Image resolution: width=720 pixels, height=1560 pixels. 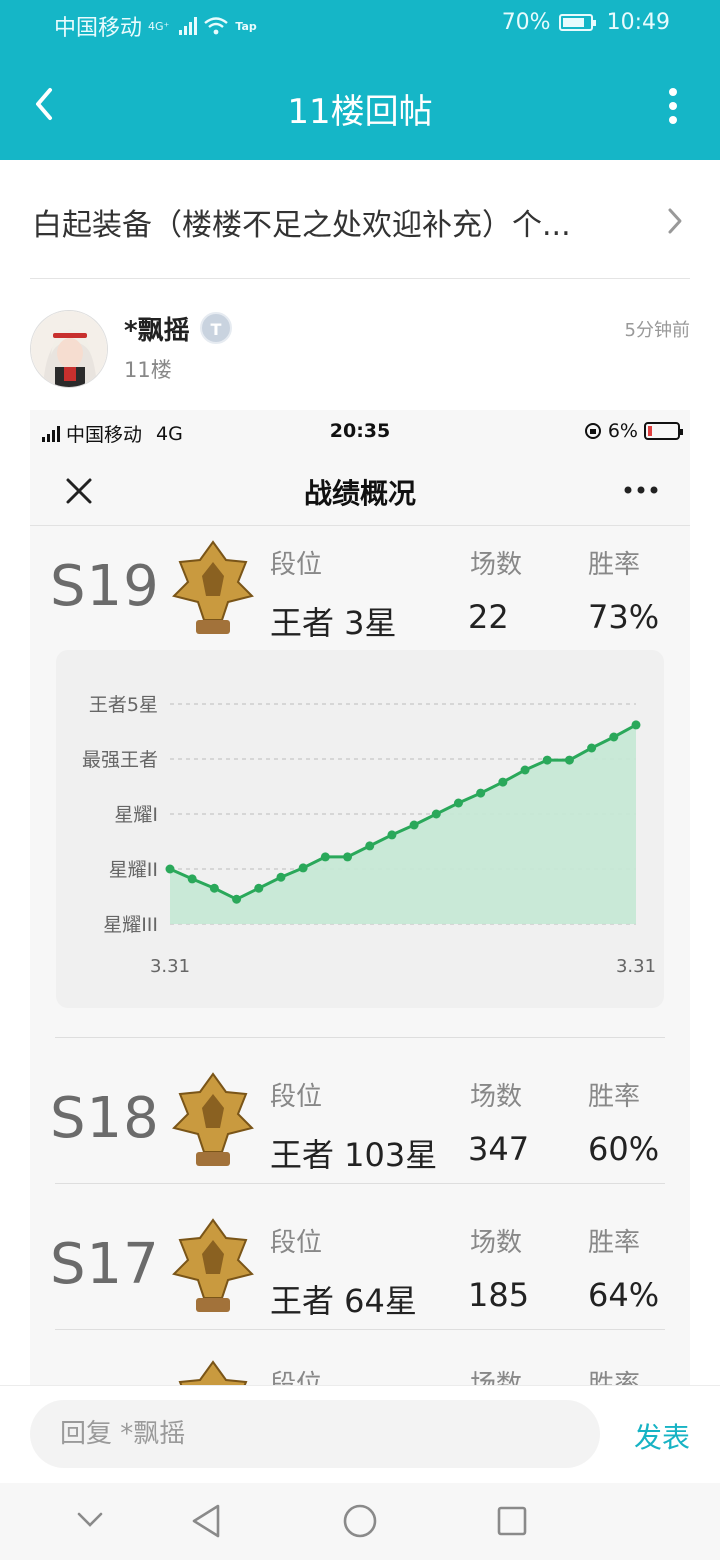 I want to click on home-circle-icon, so click(x=360, y=1521).